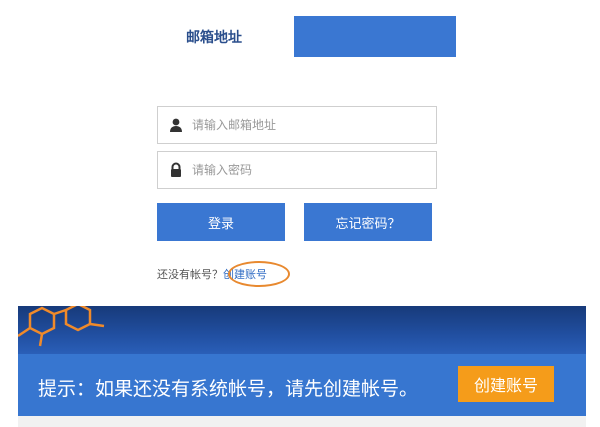 This screenshot has height=427, width=600. Describe the element at coordinates (176, 170) in the screenshot. I see `lock-icon` at that location.